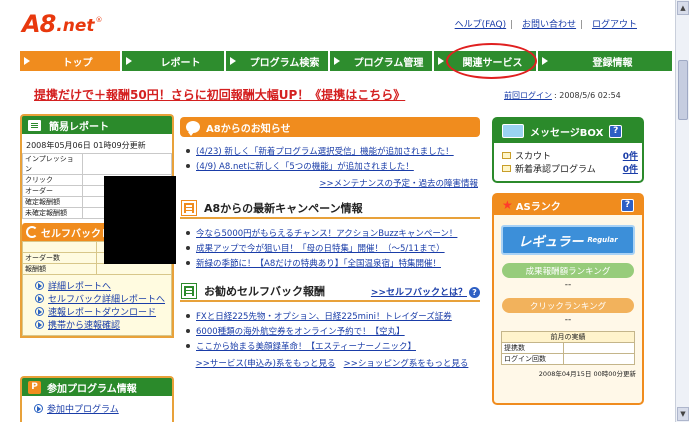 This screenshot has height=422, width=689. Describe the element at coordinates (614, 25) in the screenshot. I see `logout-link: ログアウト` at that location.